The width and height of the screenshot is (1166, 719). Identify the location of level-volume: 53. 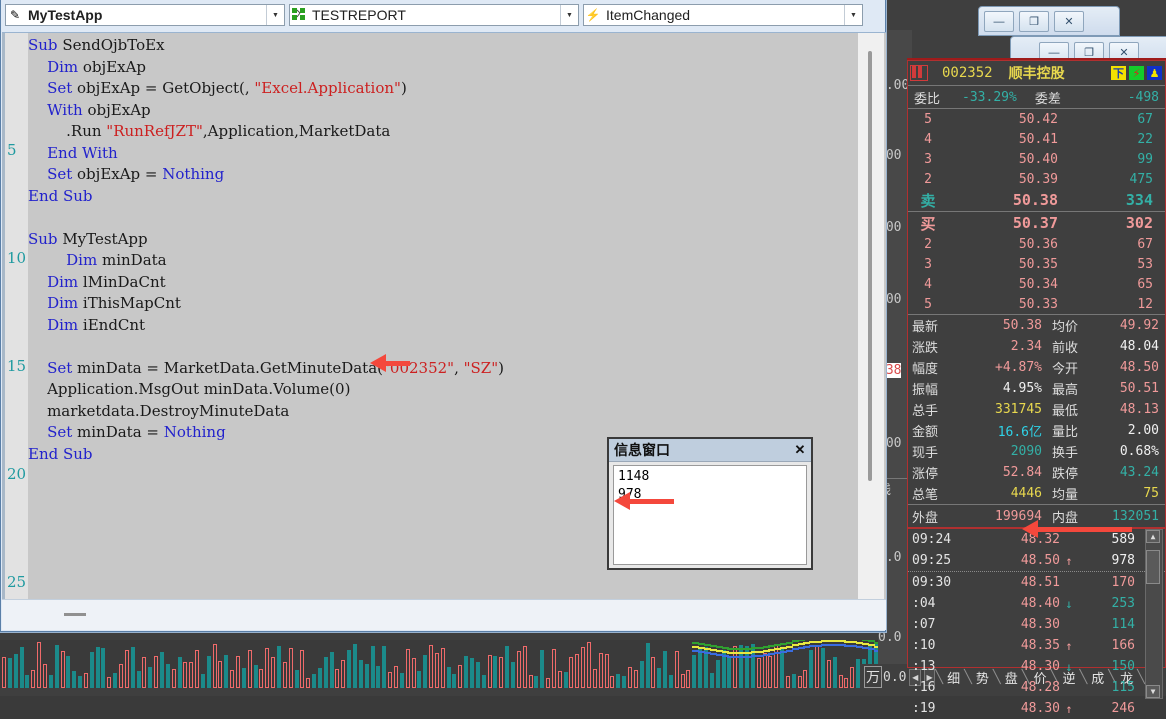
(1118, 264).